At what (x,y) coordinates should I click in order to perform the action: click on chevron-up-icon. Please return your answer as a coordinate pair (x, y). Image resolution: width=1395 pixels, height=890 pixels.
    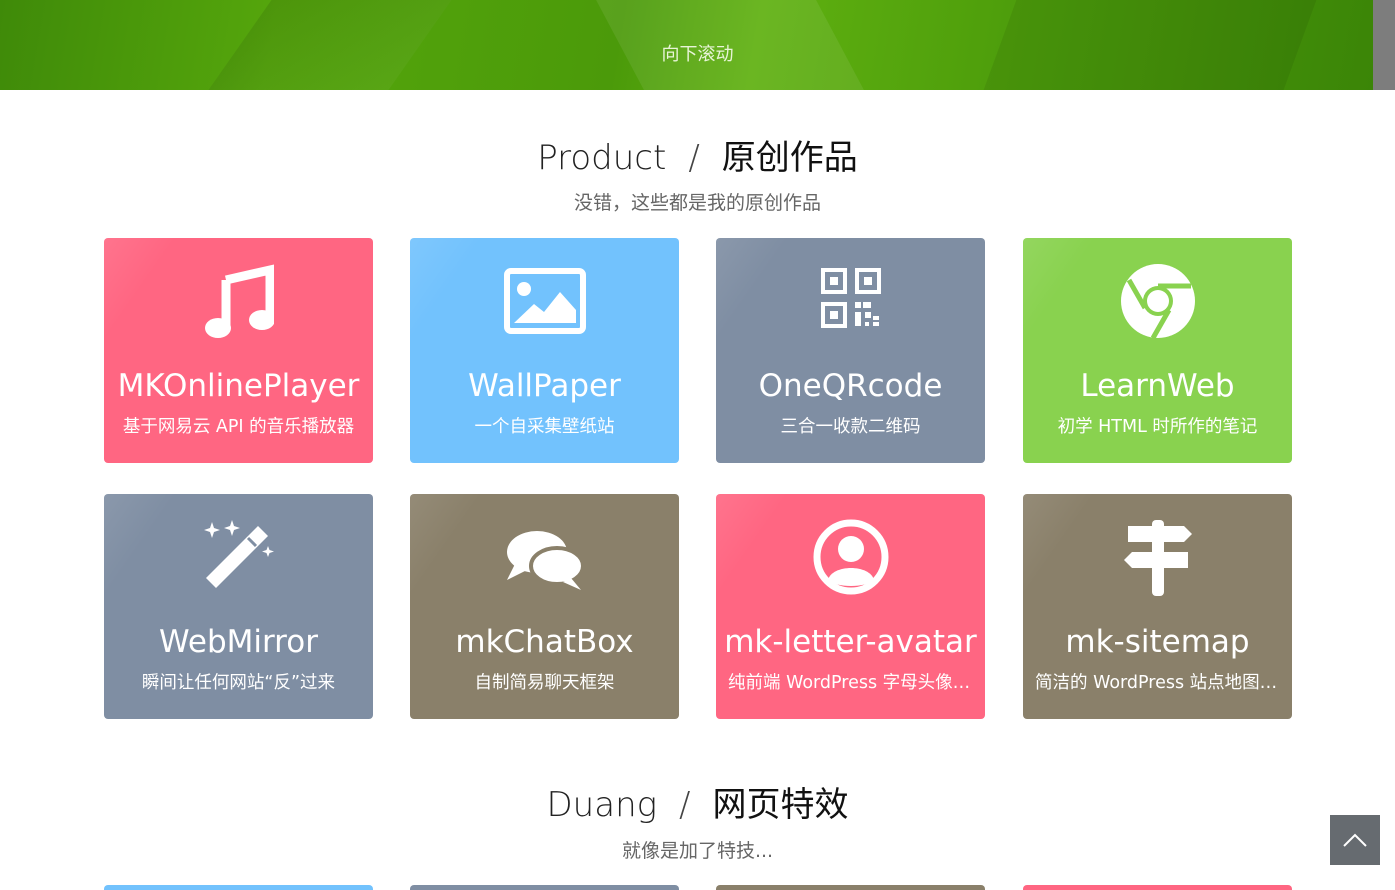
    Looking at the image, I should click on (1355, 840).